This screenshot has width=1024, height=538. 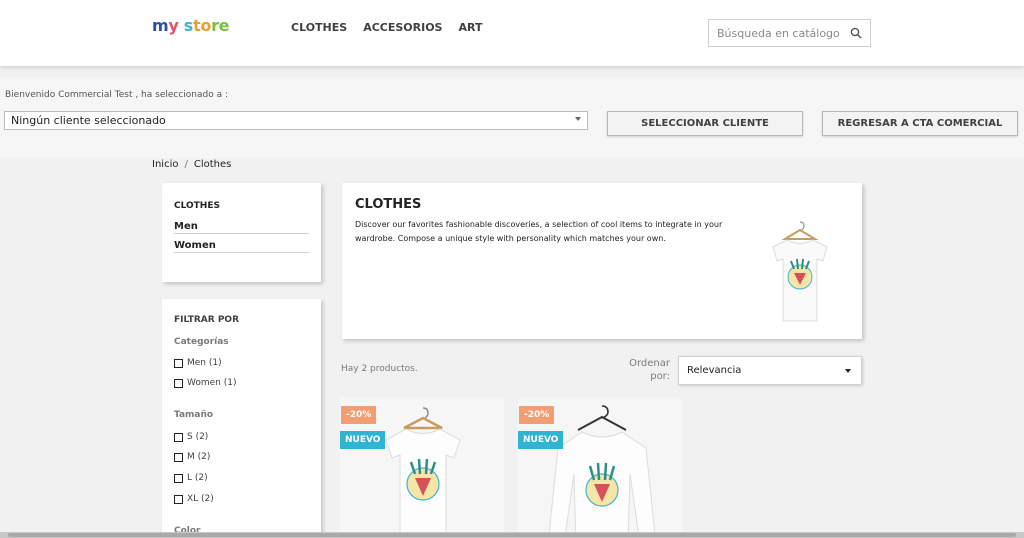 What do you see at coordinates (202, 25) in the screenshot?
I see `logo-part: to` at bounding box center [202, 25].